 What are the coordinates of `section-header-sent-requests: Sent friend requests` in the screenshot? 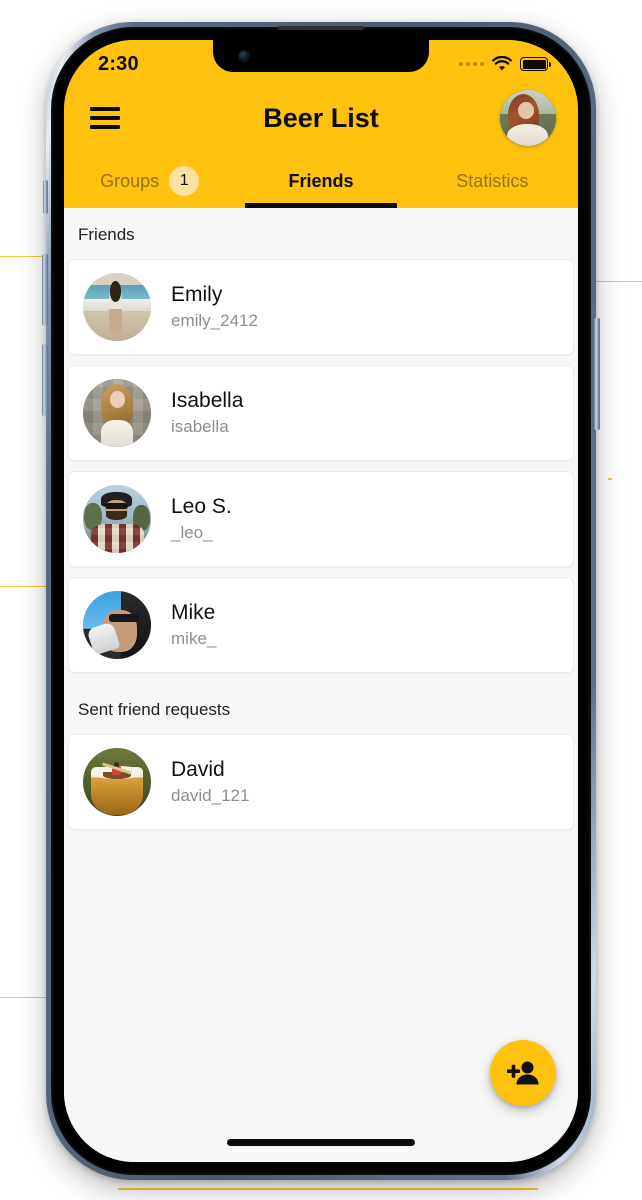 It's located at (154, 709).